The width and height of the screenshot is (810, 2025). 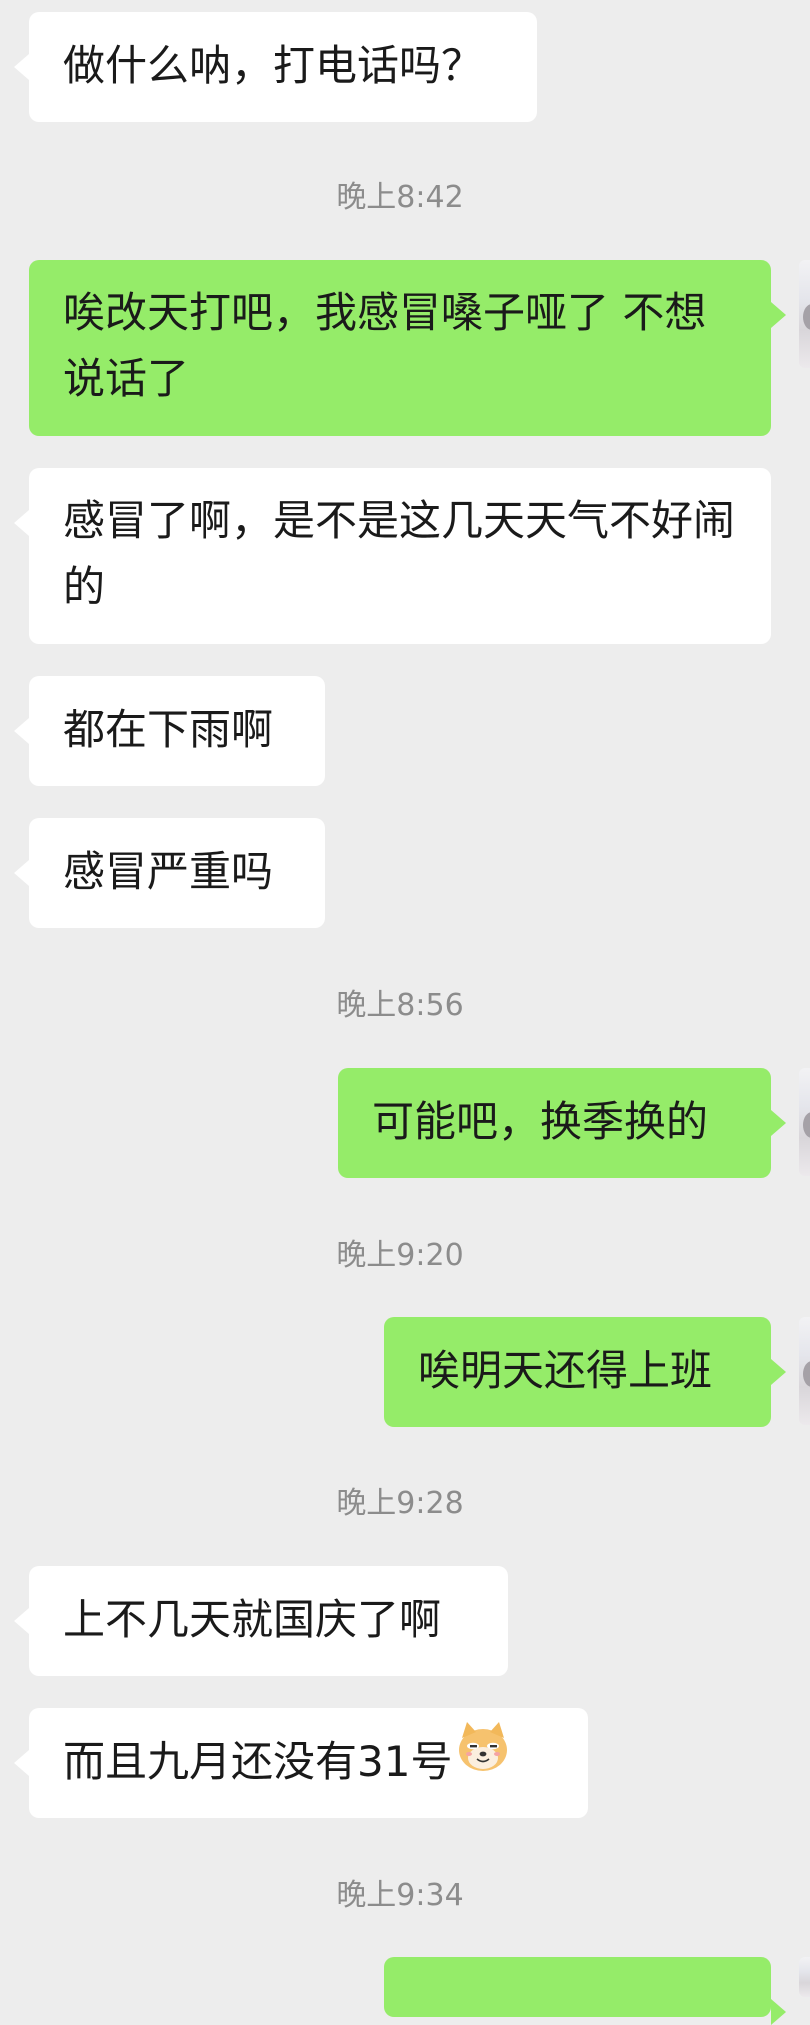 What do you see at coordinates (585, 1991) in the screenshot?
I see `message-bubble-outgoing` at bounding box center [585, 1991].